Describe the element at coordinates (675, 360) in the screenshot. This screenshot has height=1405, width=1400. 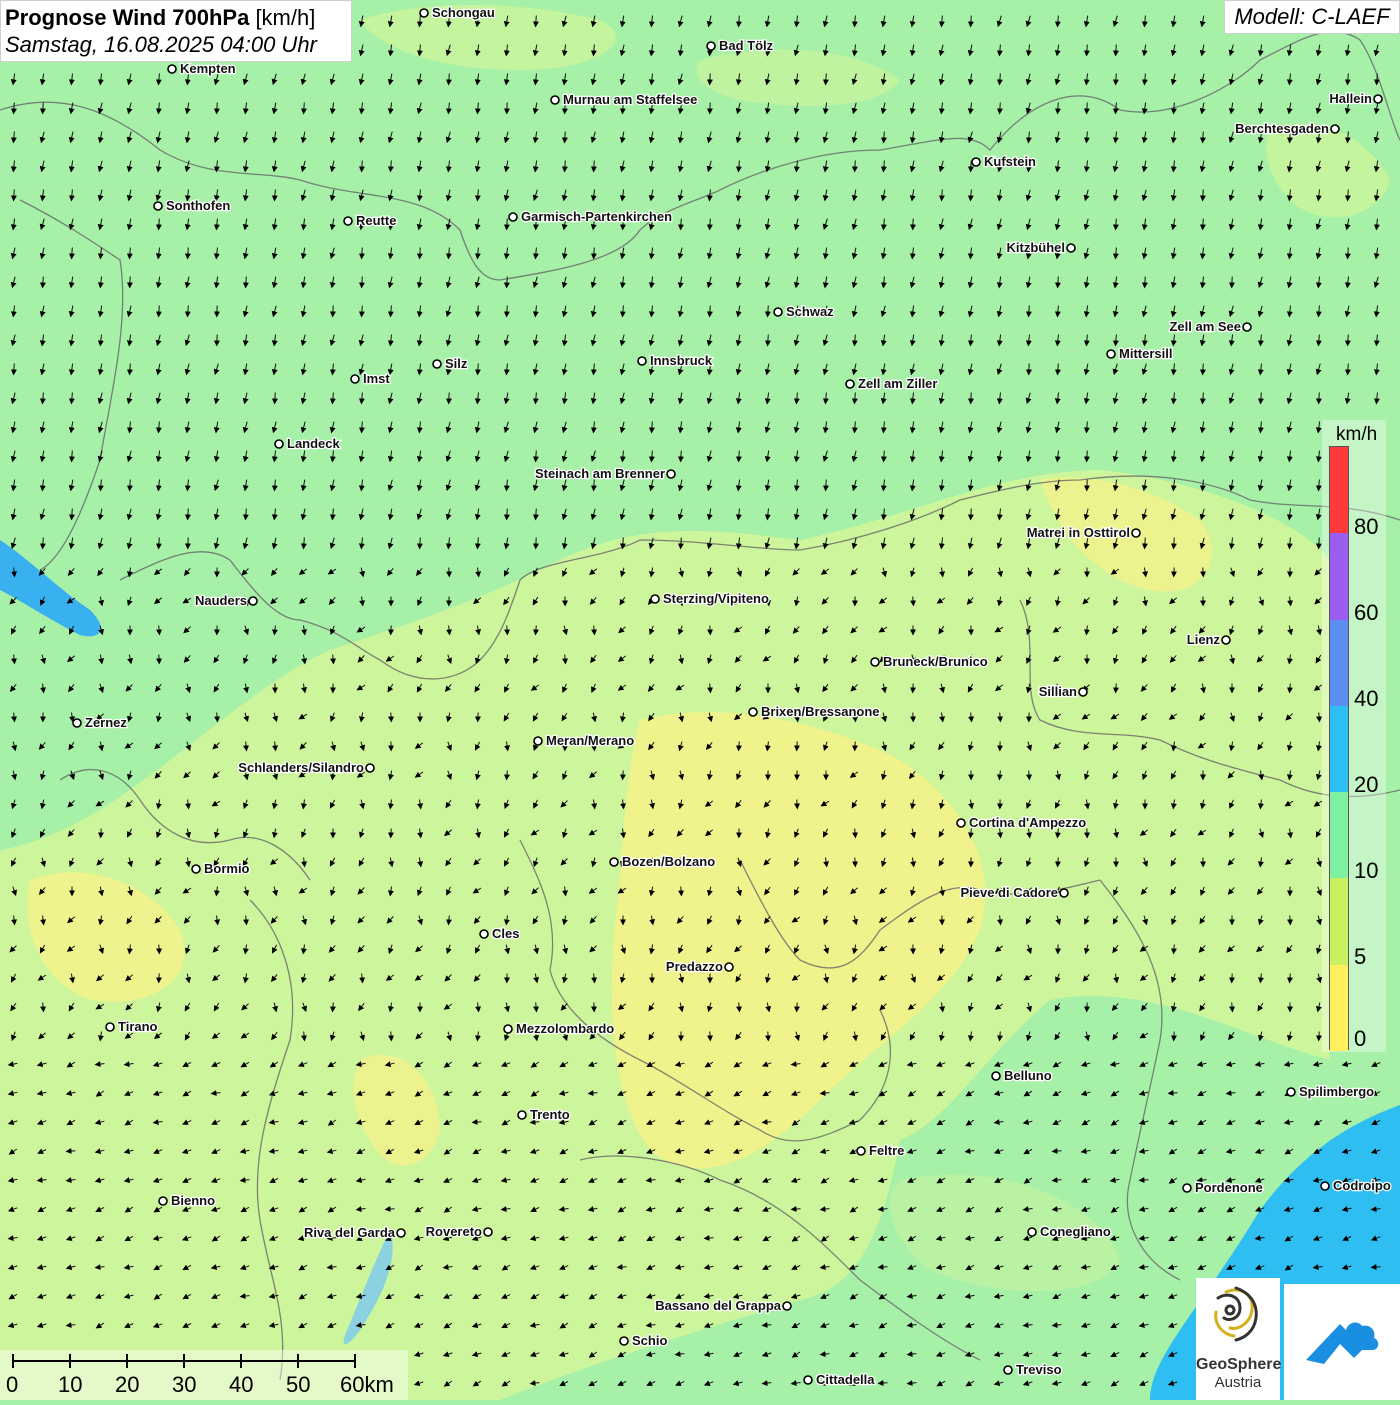
I see `city-marker: Innsbruck` at that location.